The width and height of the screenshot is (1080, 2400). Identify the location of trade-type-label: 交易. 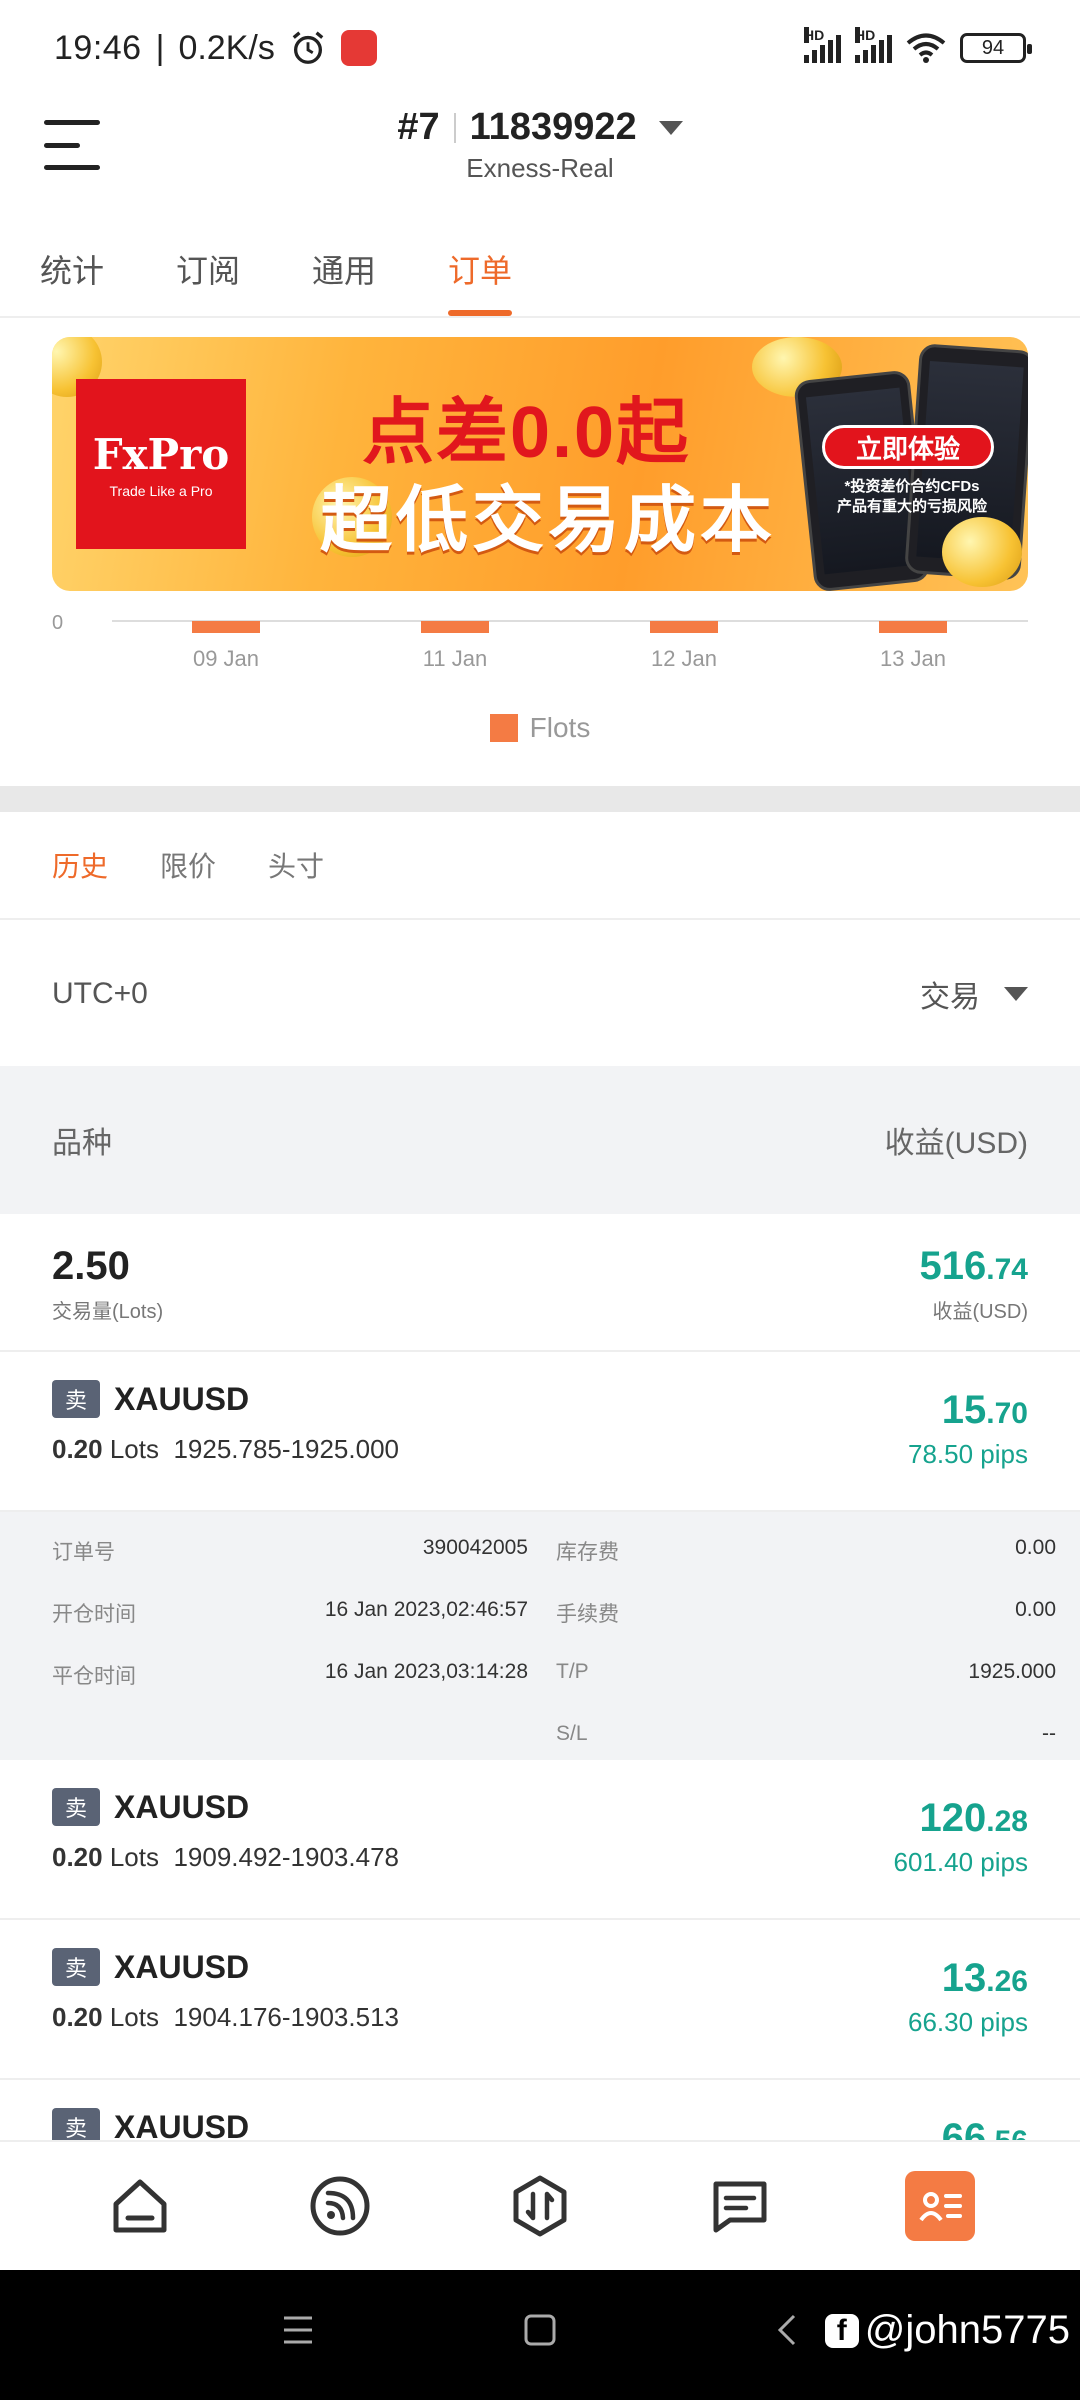
(950, 997).